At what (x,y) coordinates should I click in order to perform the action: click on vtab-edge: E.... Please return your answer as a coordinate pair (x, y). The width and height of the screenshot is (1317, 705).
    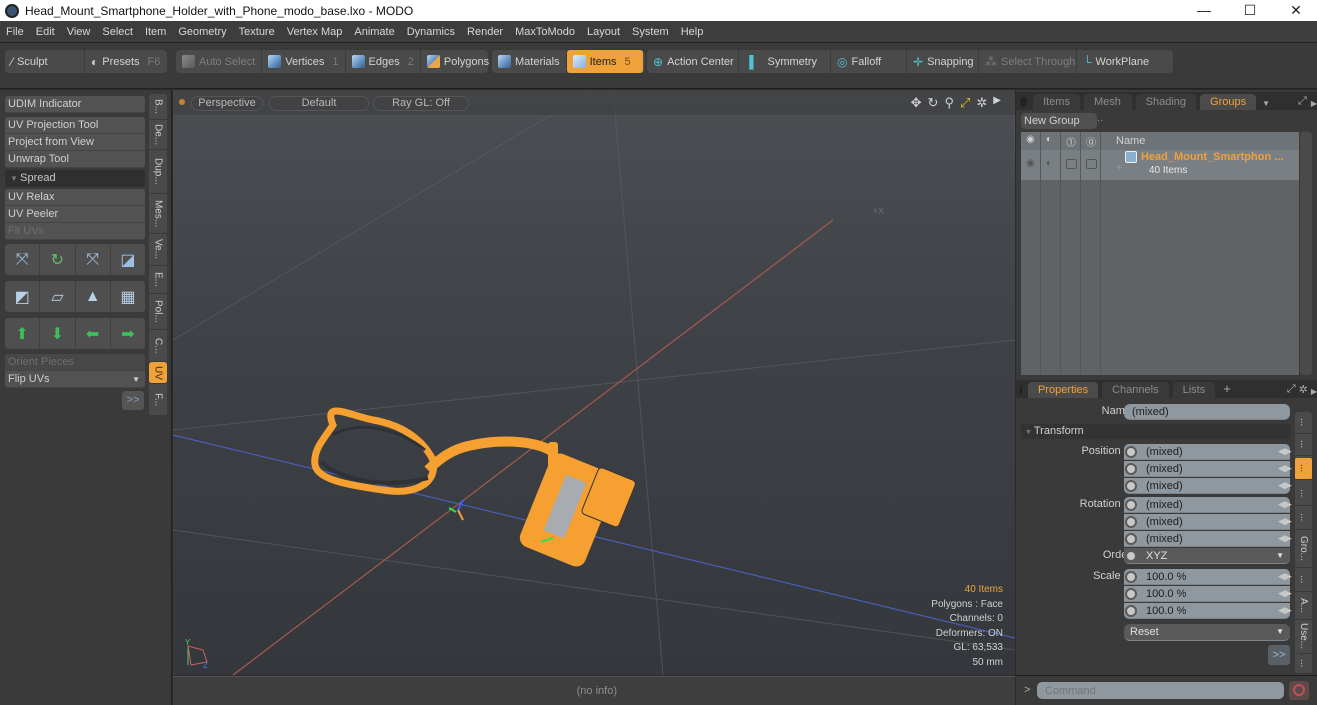
    Looking at the image, I should click on (158, 280).